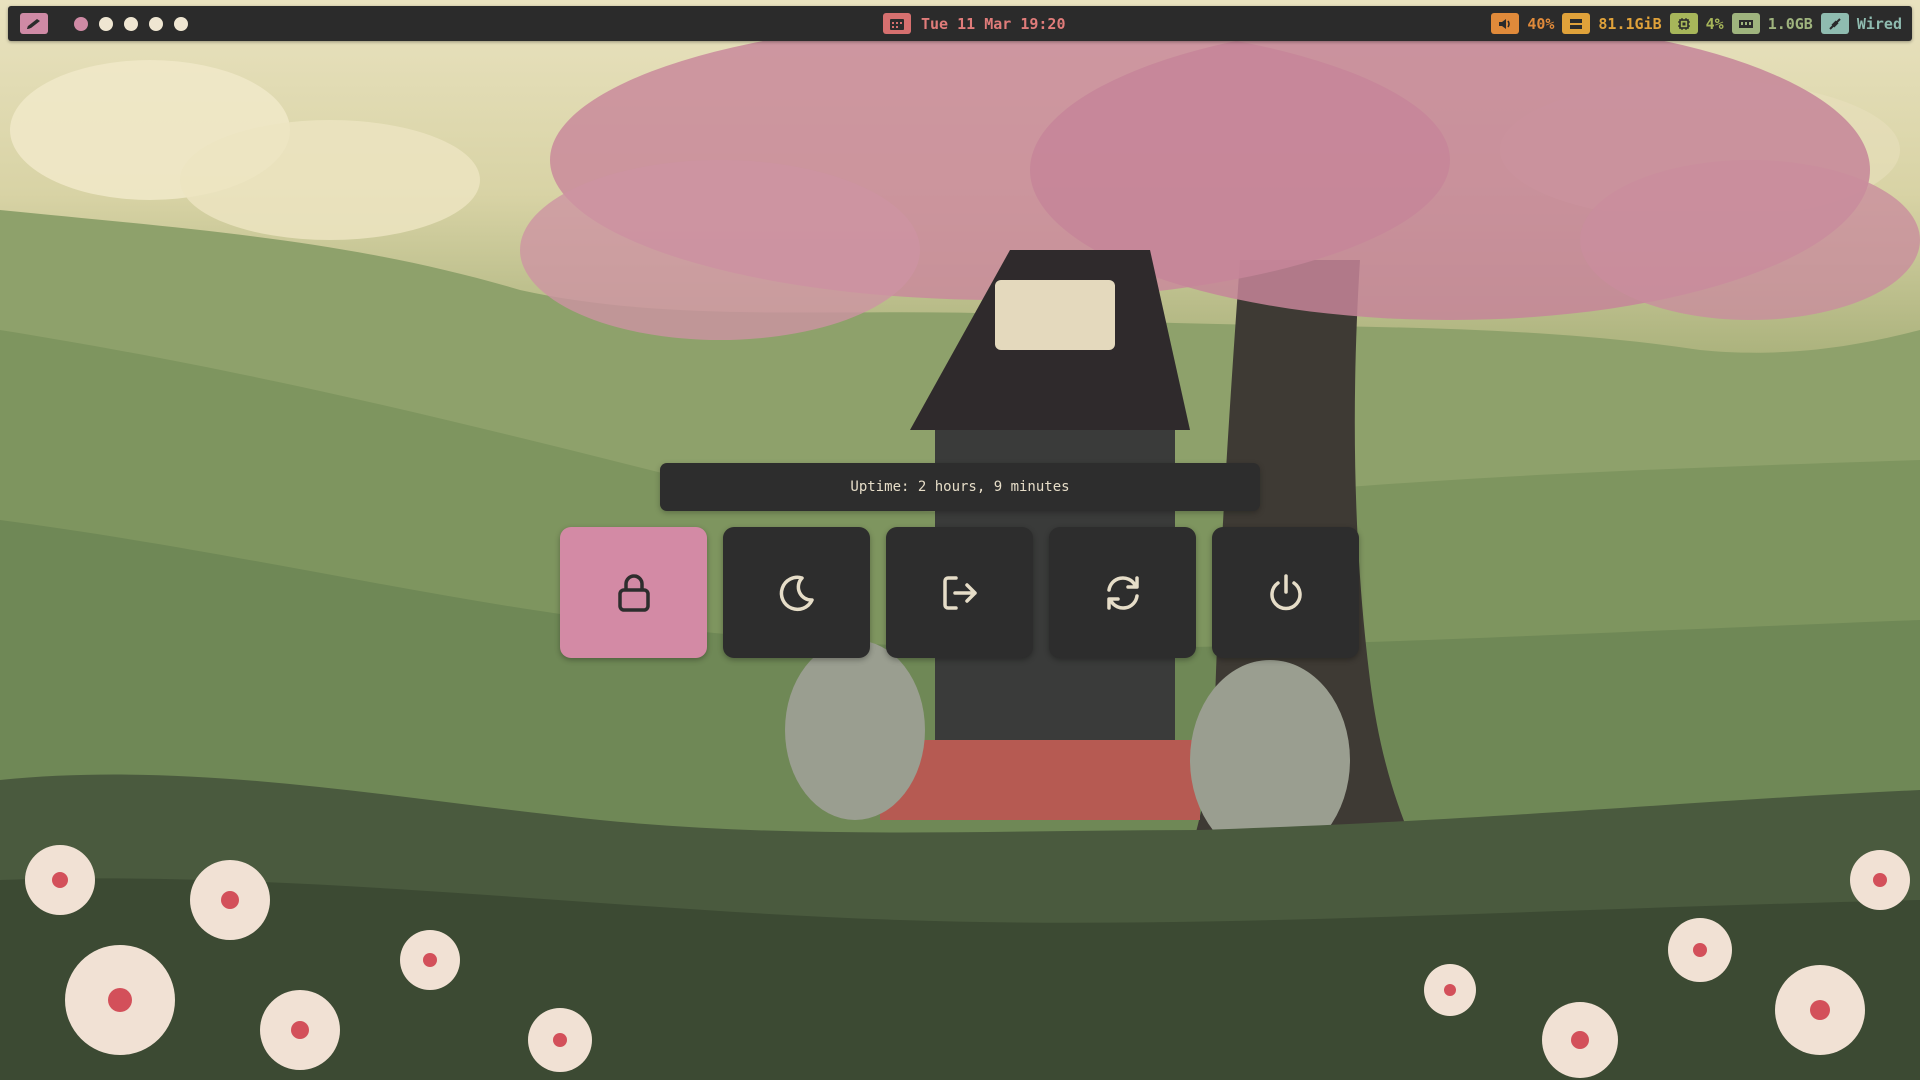  What do you see at coordinates (1505, 23) in the screenshot?
I see `speaker-icon` at bounding box center [1505, 23].